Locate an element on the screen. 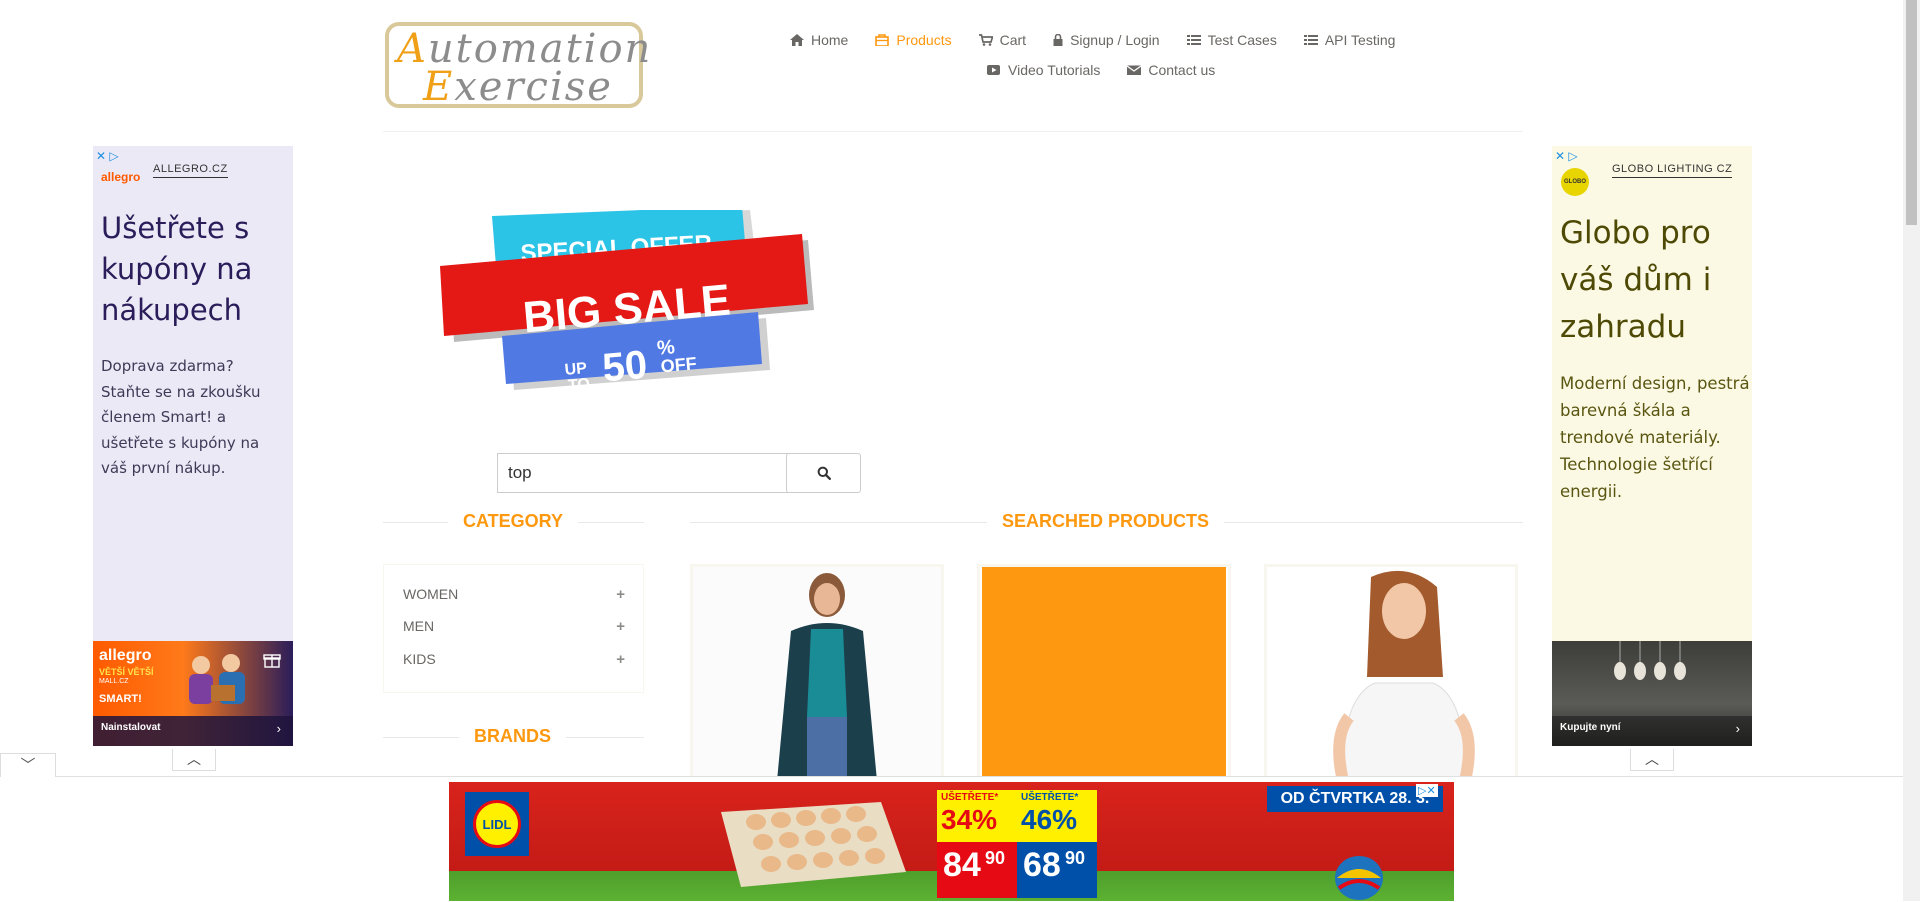 Image resolution: width=1920 pixels, height=902 pixels. category-panel: WOMEN + MEN + KIDS + is located at coordinates (513, 628).